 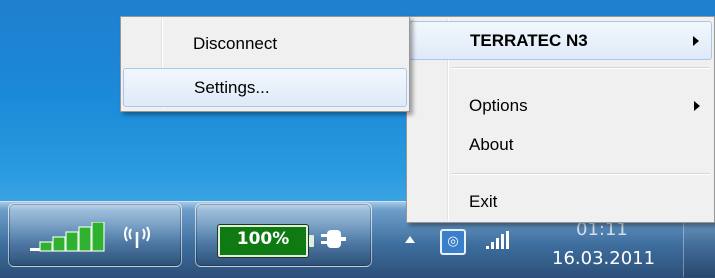 I want to click on menu-item-label: Options, so click(x=498, y=105).